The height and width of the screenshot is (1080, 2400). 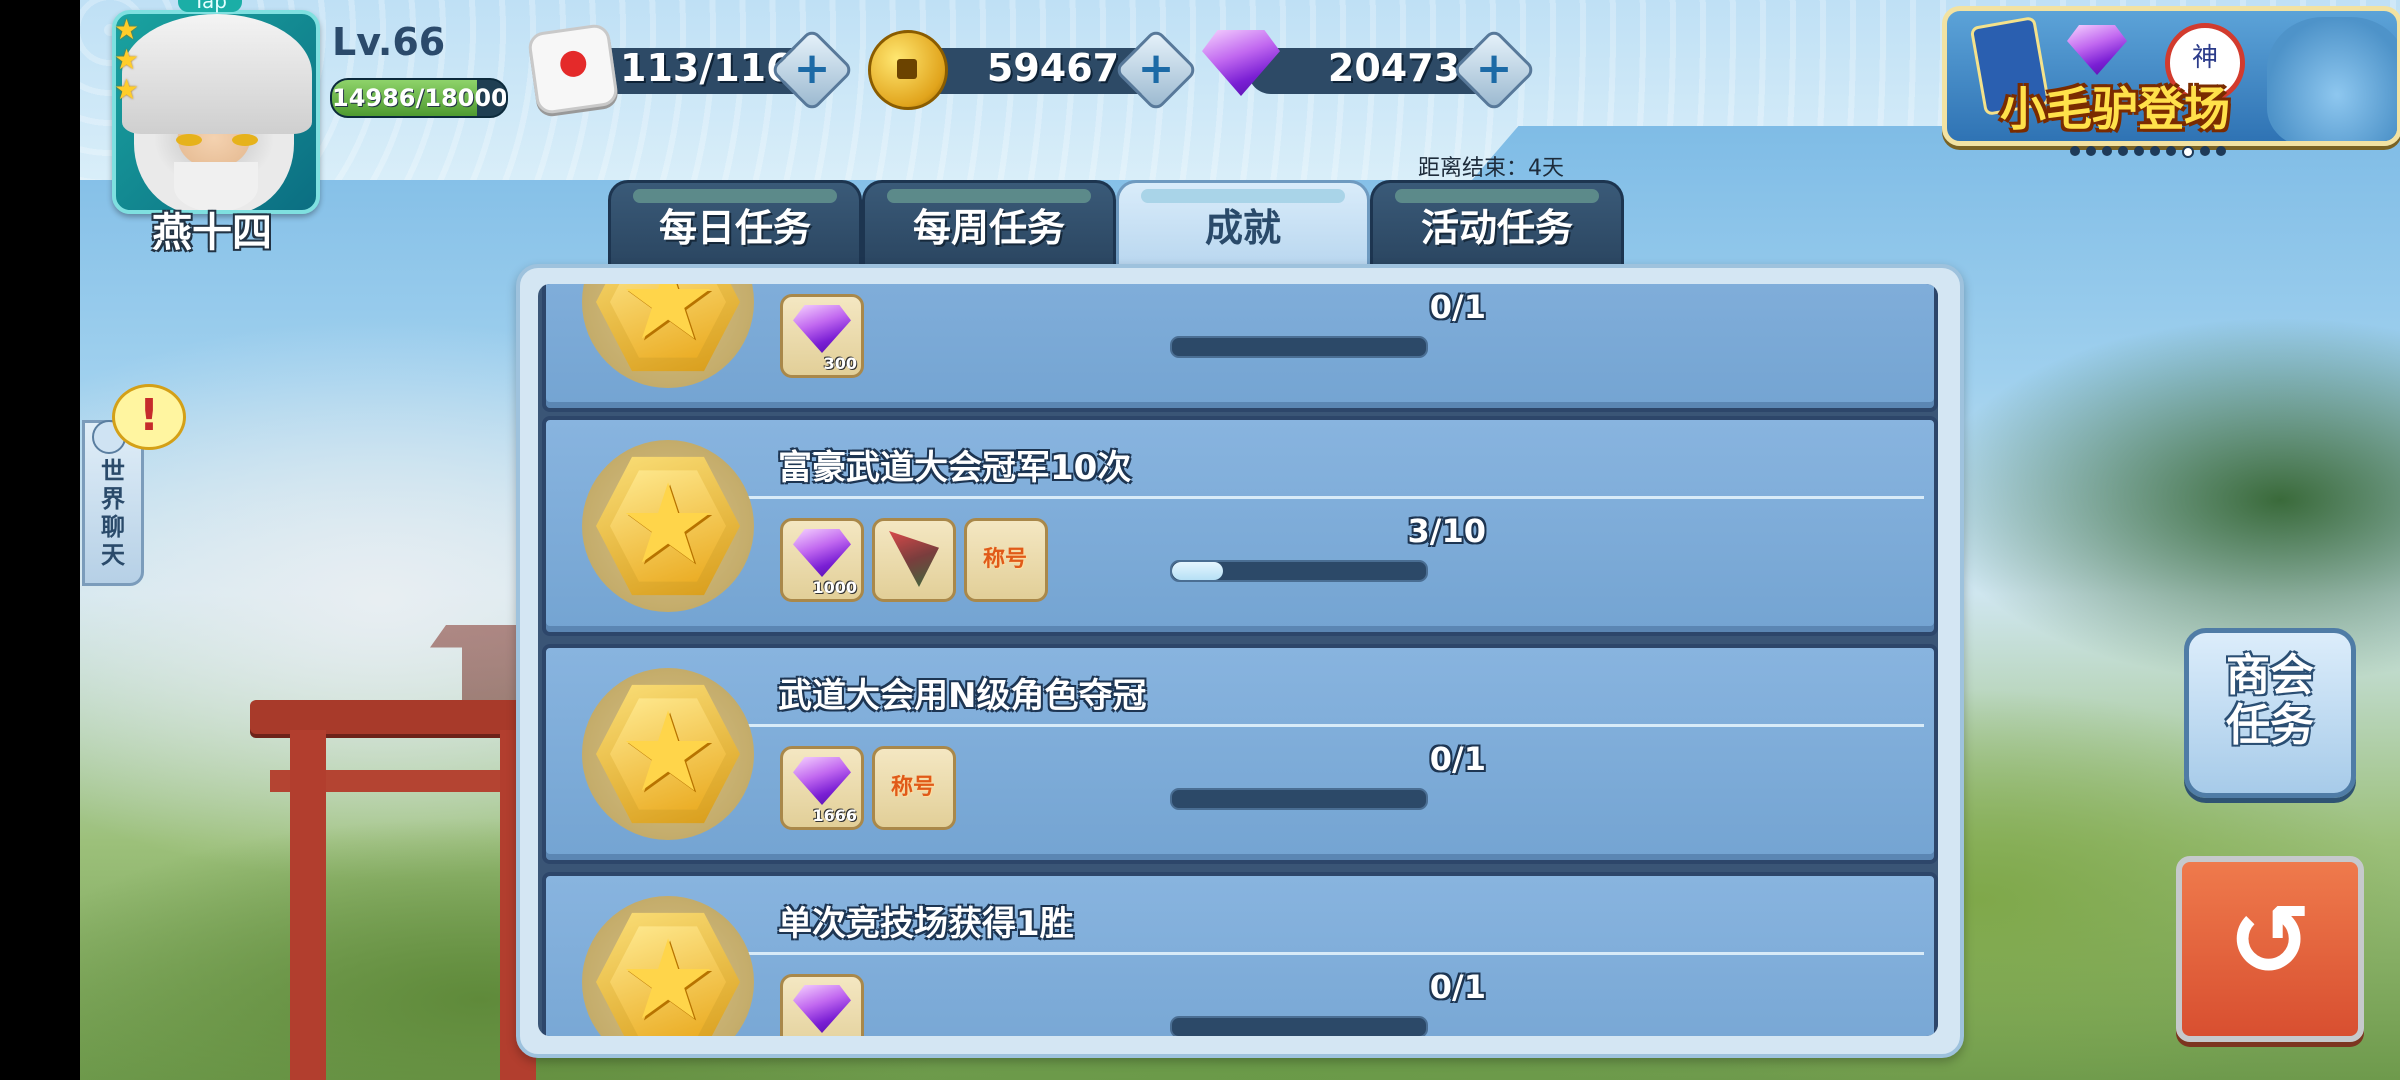 I want to click on dice-icon, so click(x=573, y=69).